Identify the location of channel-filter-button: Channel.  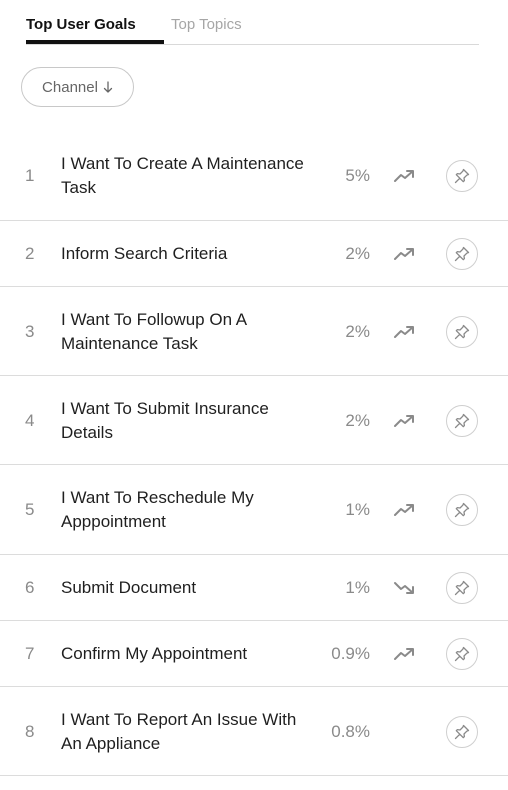
(77, 87).